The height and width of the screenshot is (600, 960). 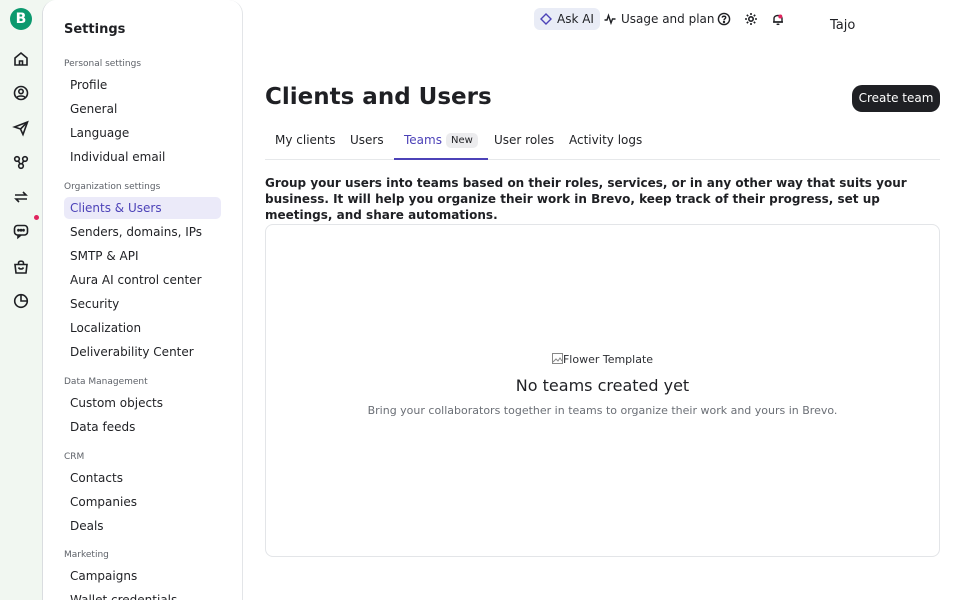 What do you see at coordinates (557, 358) in the screenshot?
I see `broken-image-icon` at bounding box center [557, 358].